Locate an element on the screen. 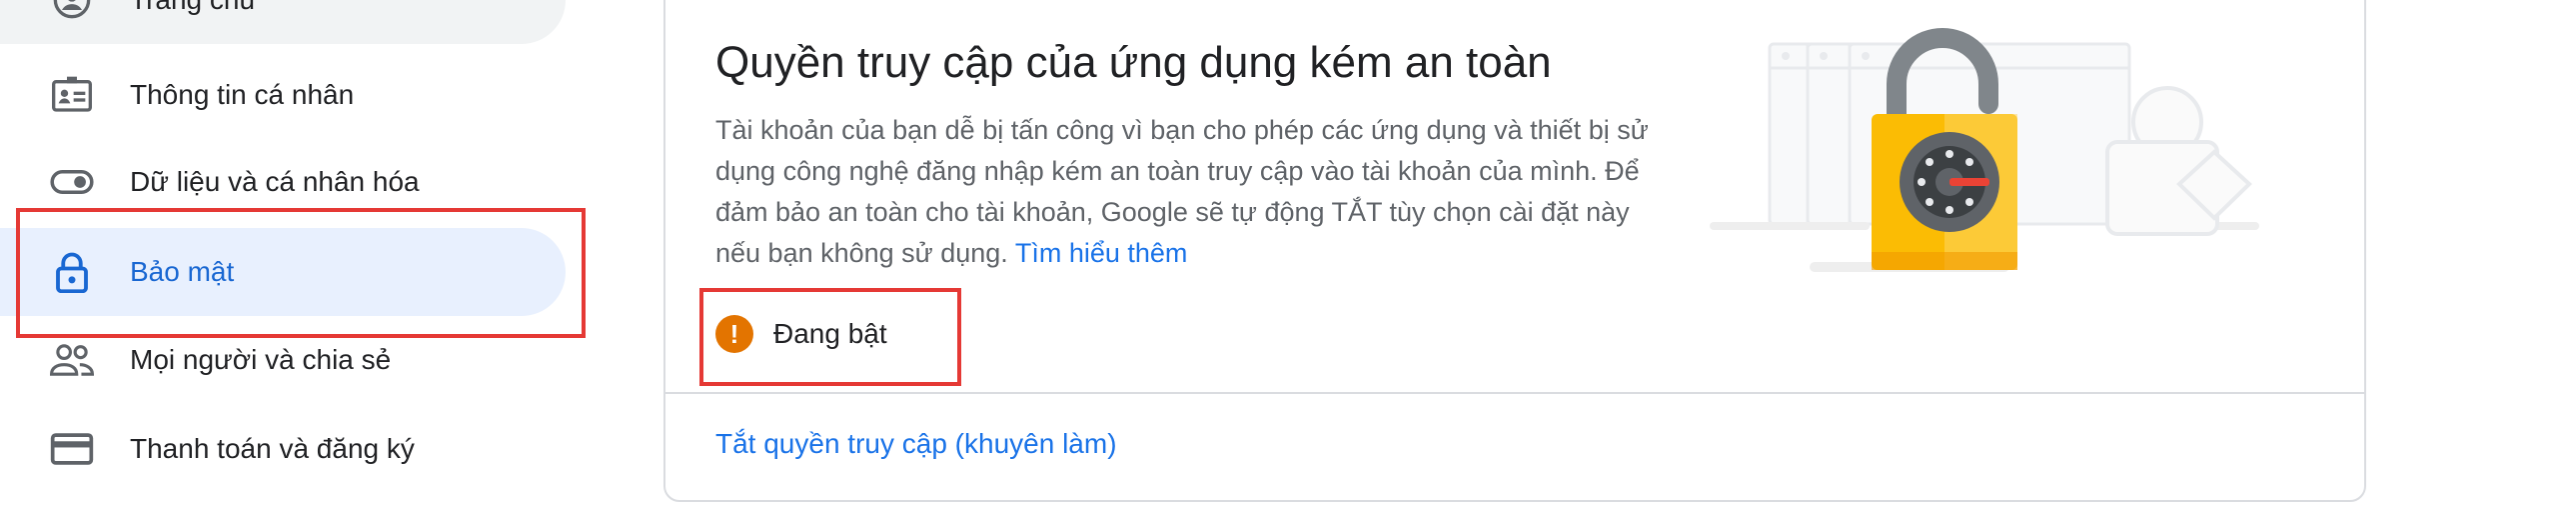 This screenshot has width=2576, height=512. highlight-box-security is located at coordinates (301, 273).